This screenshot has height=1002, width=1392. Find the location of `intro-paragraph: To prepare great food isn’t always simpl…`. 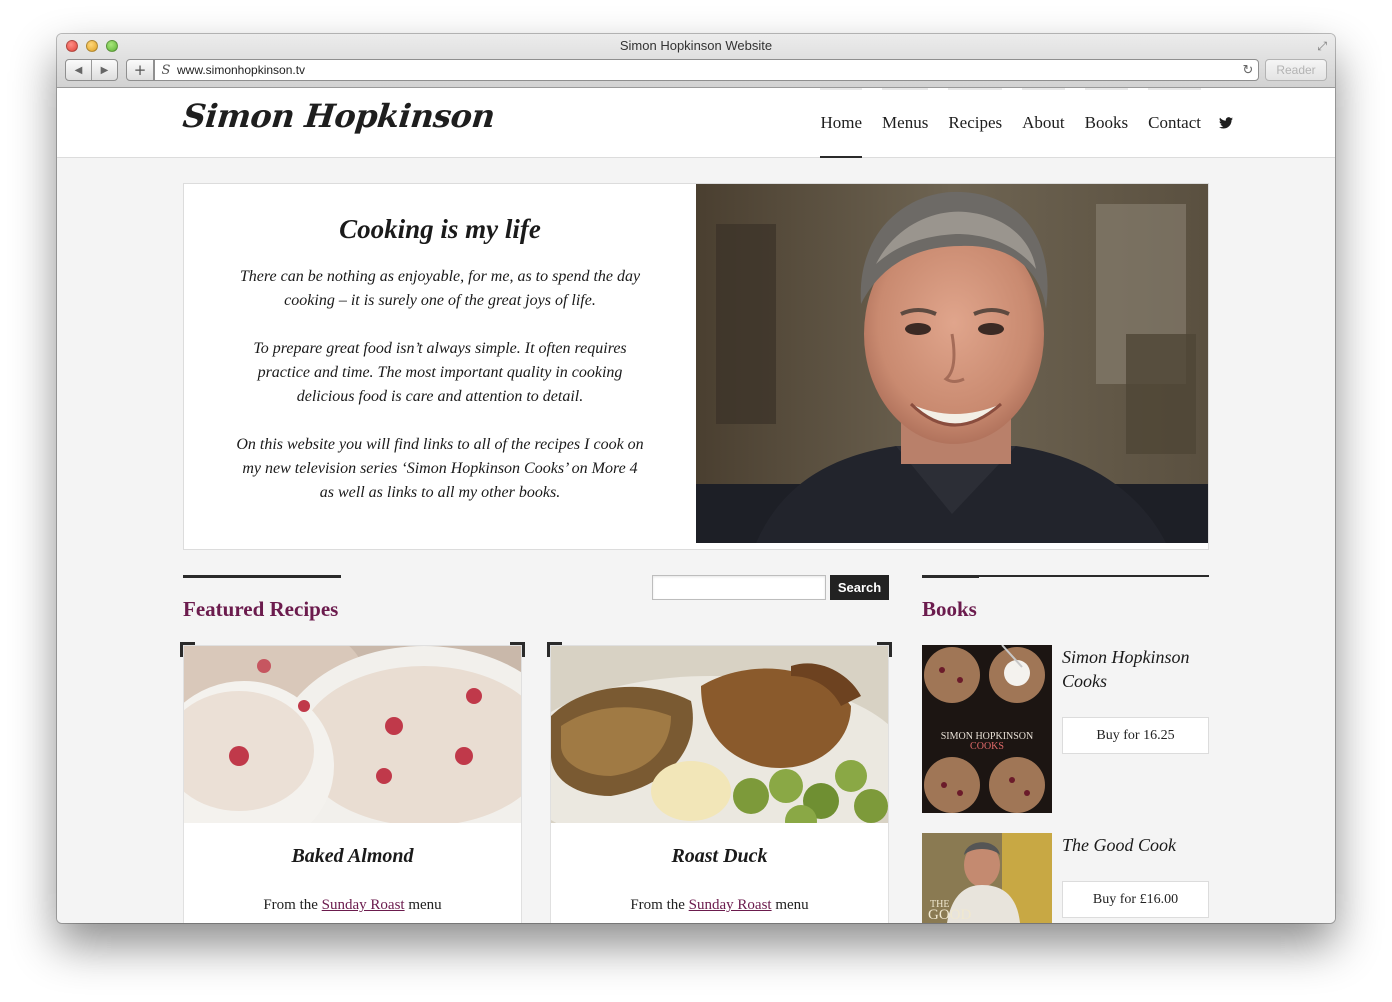

intro-paragraph: To prepare great food isn’t always simpl… is located at coordinates (440, 372).